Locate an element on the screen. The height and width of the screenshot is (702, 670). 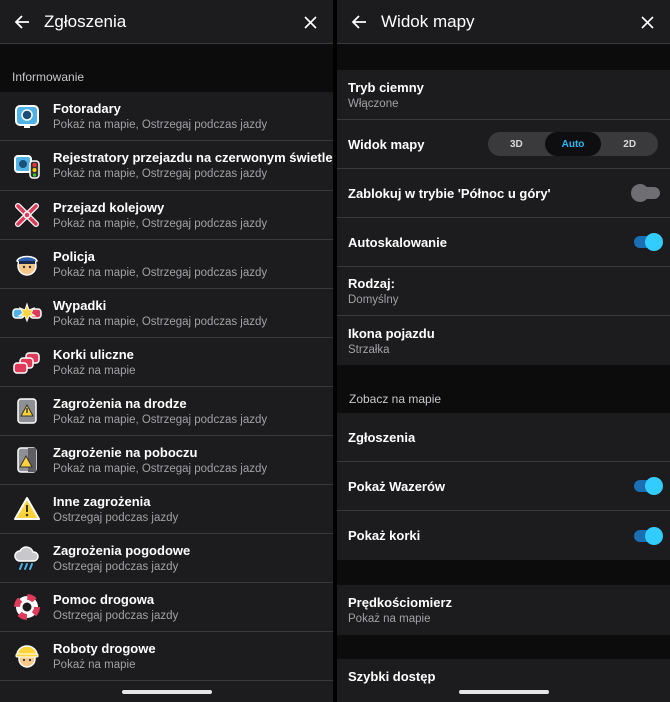
list-item-traffic-jams: Korki uliczne Pokaż na mapie is located at coordinates (166, 362).